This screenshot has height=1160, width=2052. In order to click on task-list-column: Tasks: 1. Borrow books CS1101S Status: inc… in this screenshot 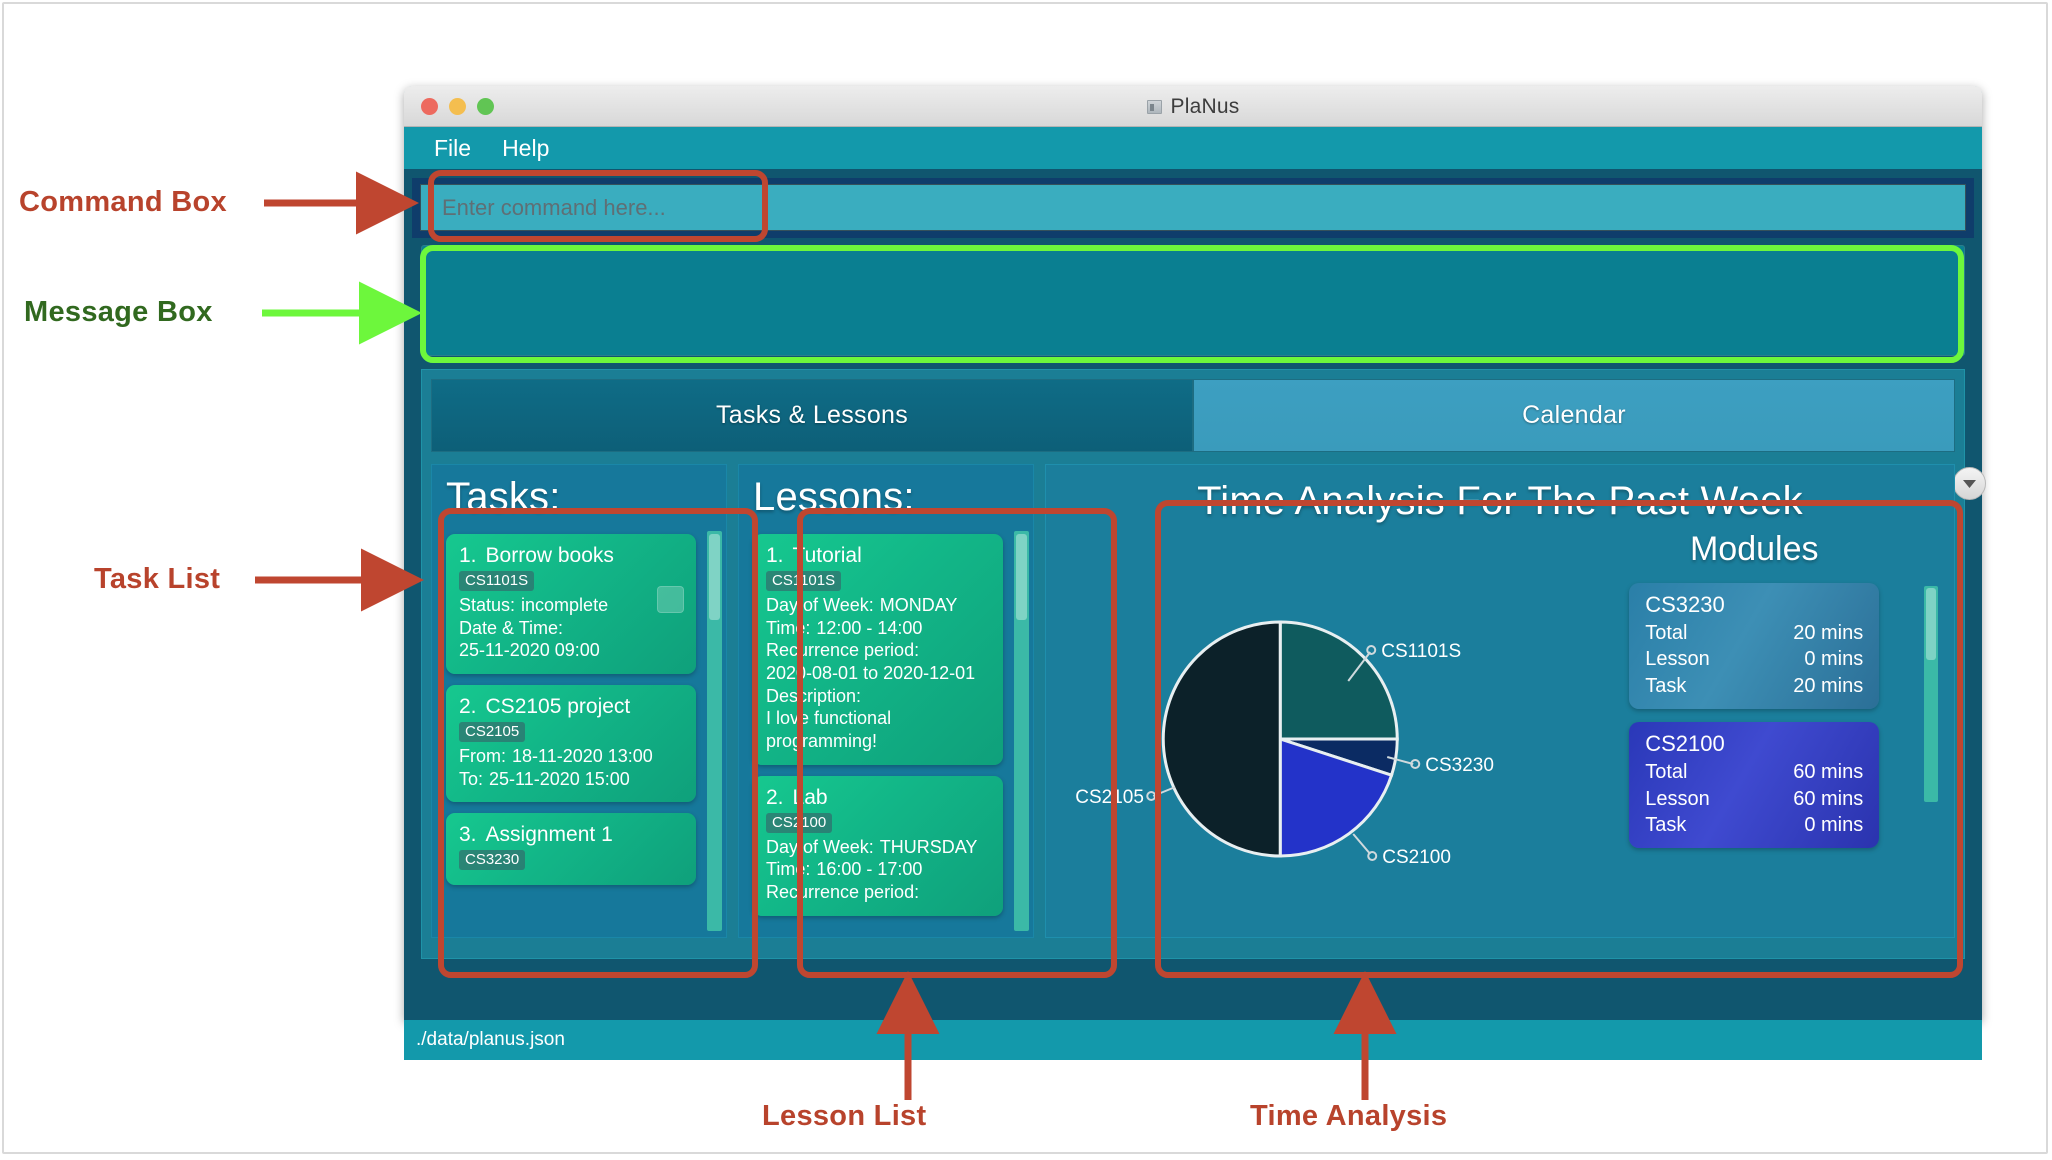, I will do `click(579, 701)`.